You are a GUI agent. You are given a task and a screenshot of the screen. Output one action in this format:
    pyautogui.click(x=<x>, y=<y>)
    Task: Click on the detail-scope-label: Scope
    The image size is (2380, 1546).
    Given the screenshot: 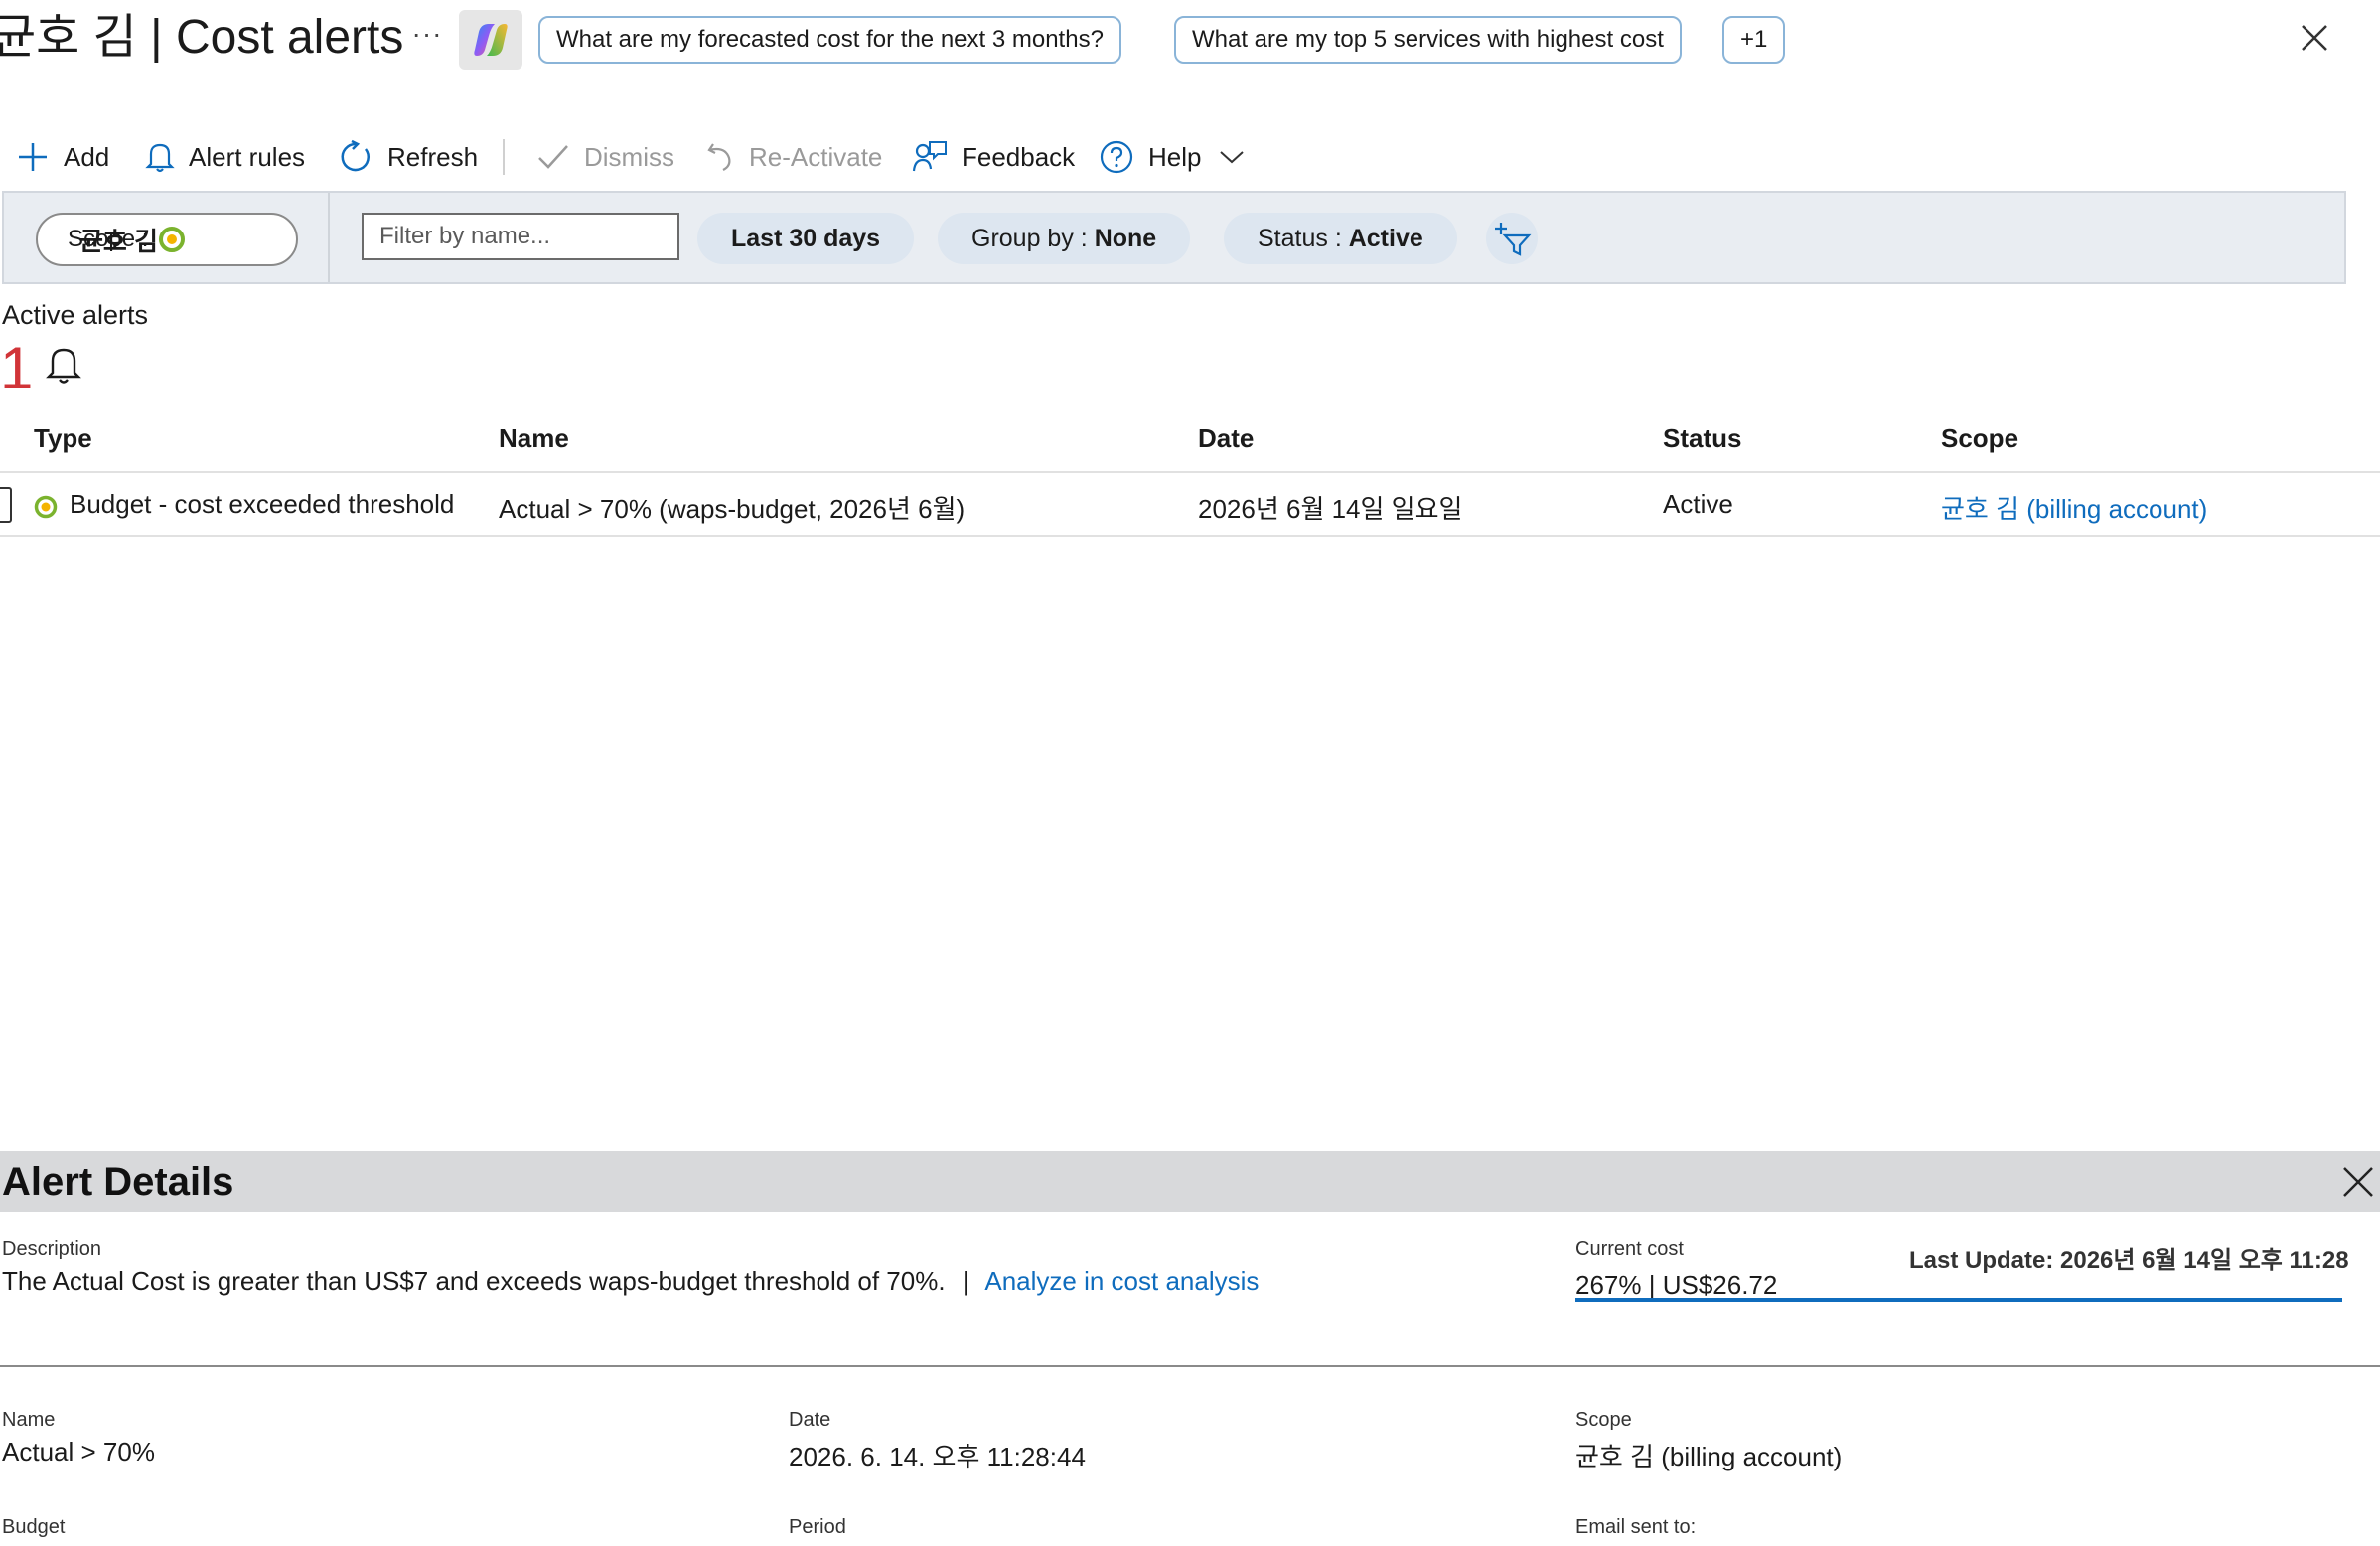 What is the action you would take?
    pyautogui.click(x=1603, y=1420)
    